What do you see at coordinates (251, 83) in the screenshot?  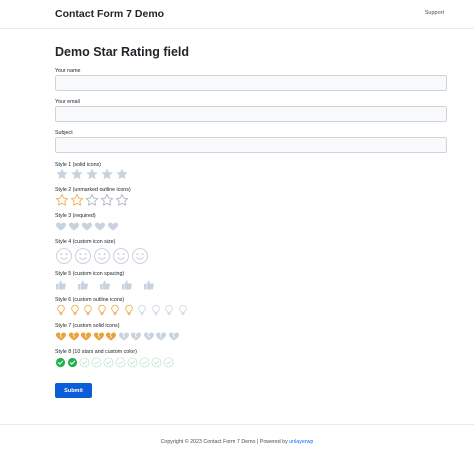 I see `name-input` at bounding box center [251, 83].